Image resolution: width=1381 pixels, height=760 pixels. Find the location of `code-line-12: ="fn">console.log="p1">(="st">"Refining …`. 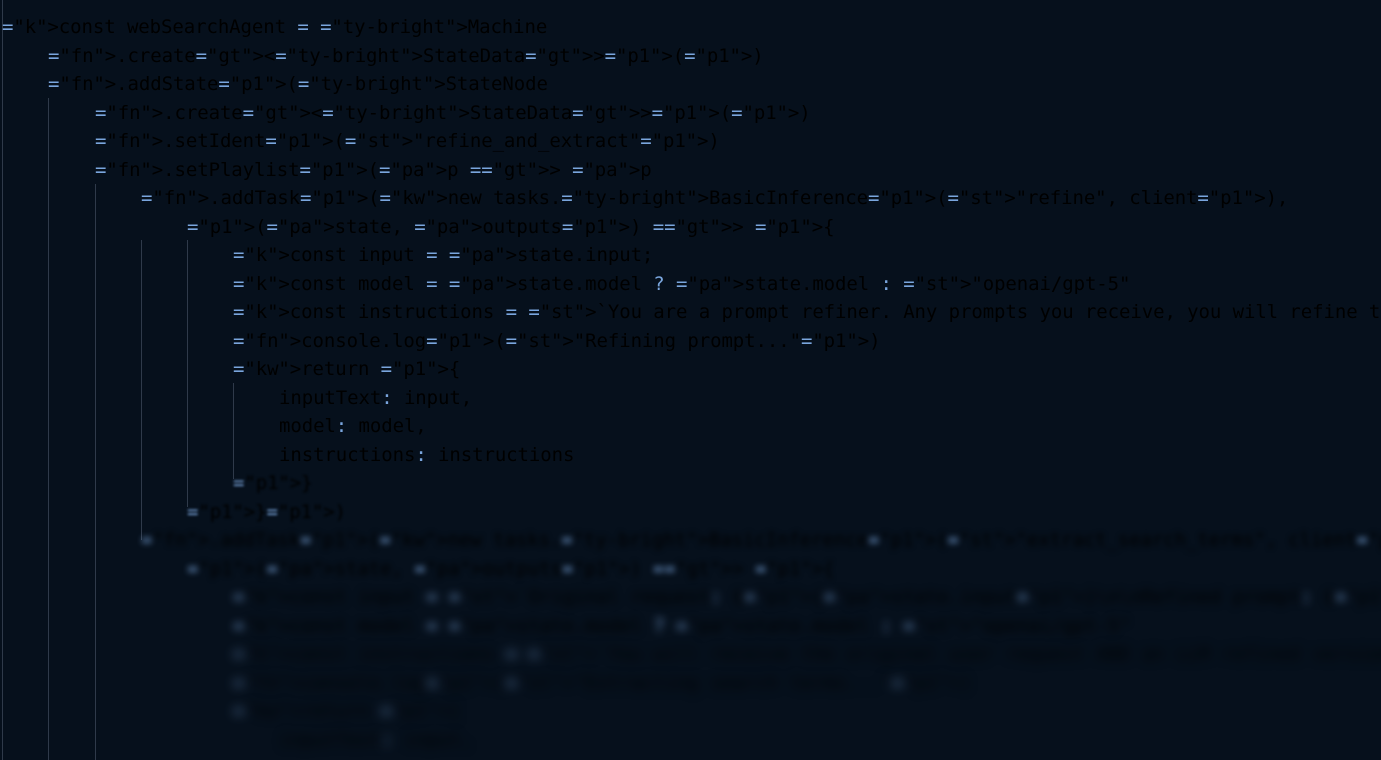

code-line-12: ="fn">console.log="p1">(="st">"Refining … is located at coordinates (557, 341).